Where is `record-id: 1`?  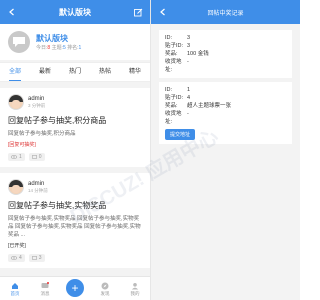 record-id: 1 is located at coordinates (189, 90).